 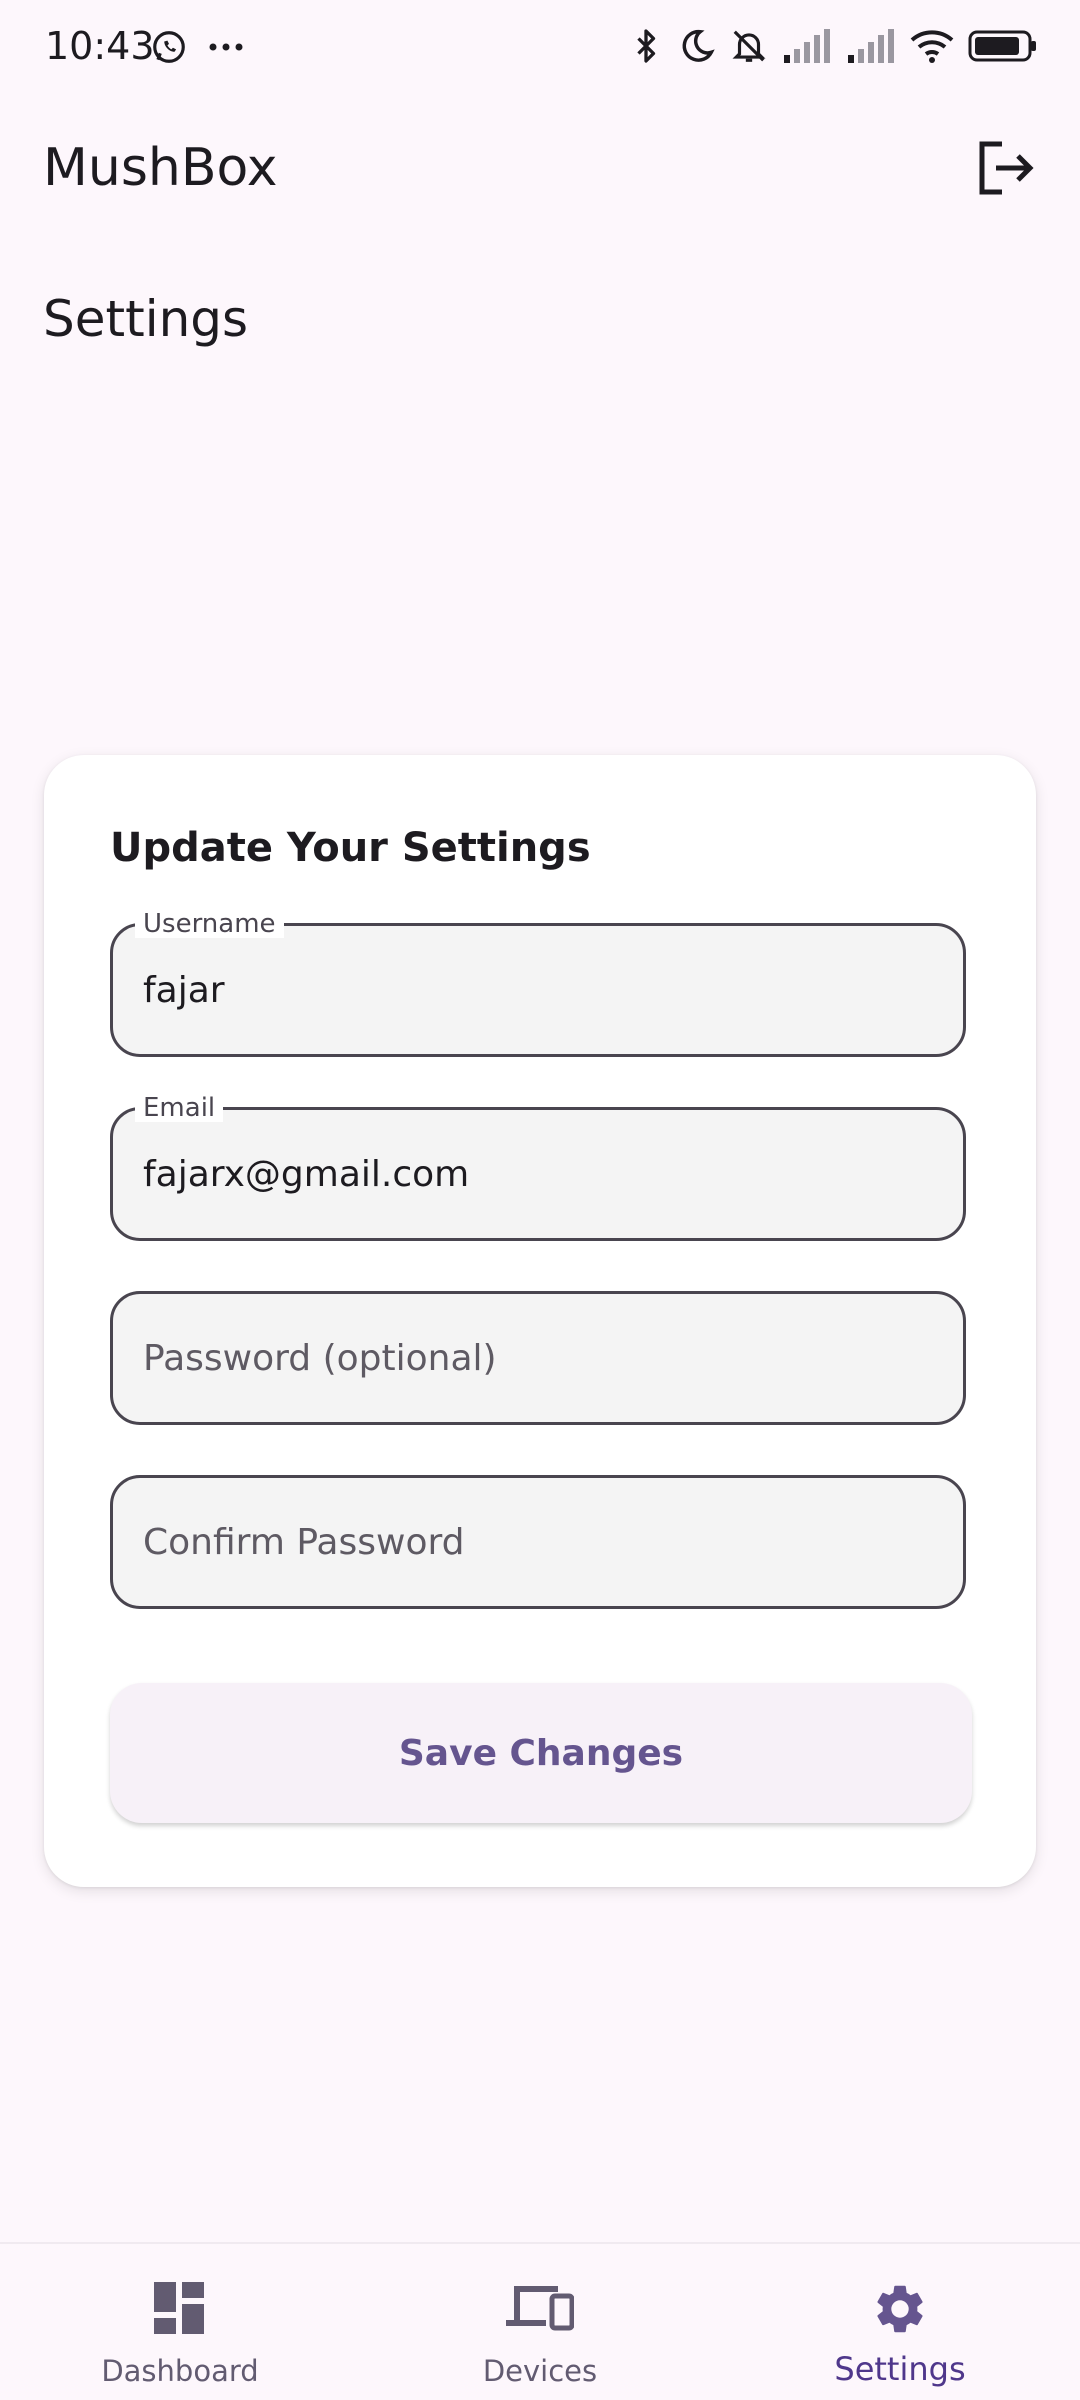 I want to click on password-placeholder: Password (optional), so click(x=320, y=1358).